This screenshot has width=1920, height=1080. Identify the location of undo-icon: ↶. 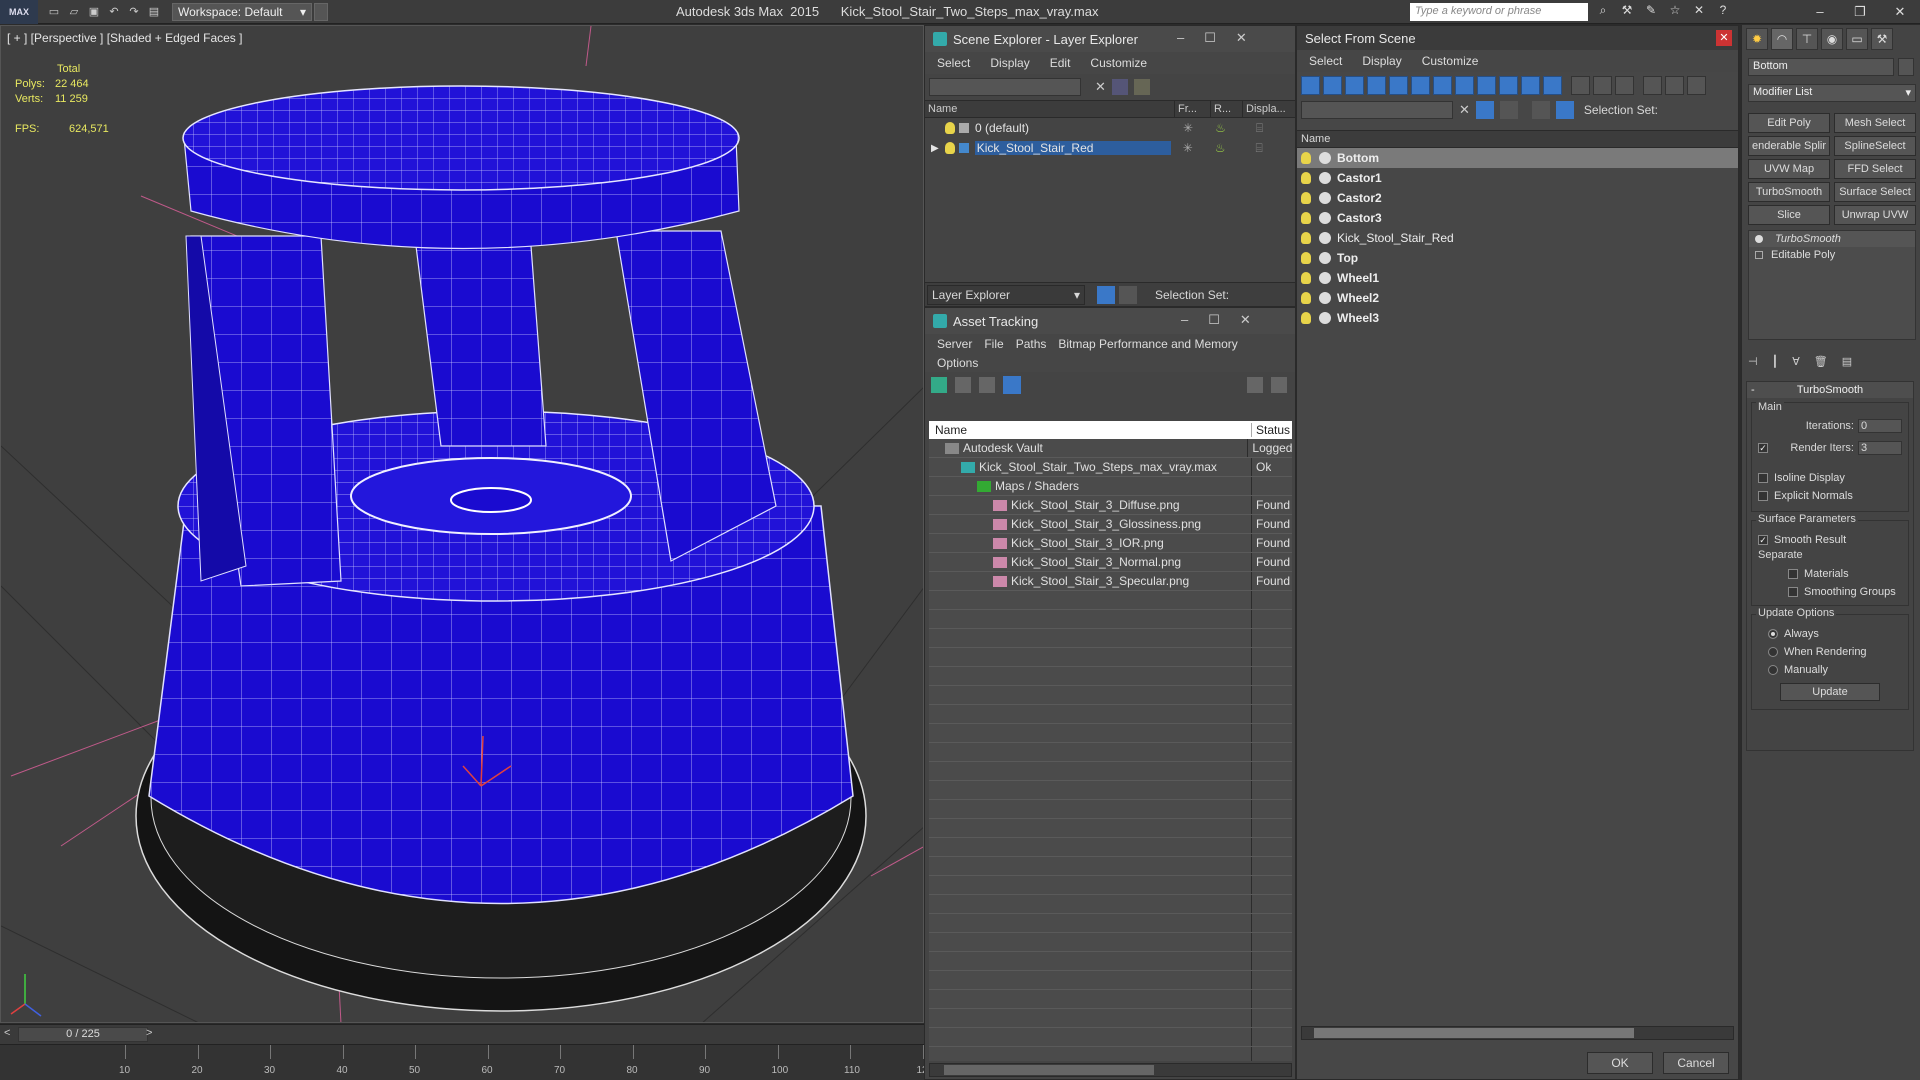
(114, 12).